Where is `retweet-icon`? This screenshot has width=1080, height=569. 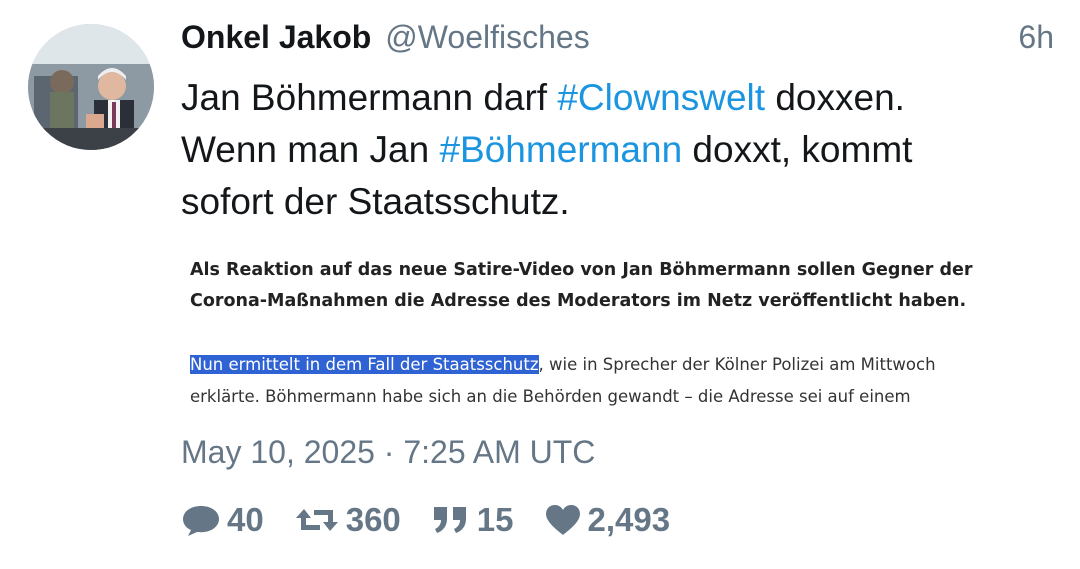 retweet-icon is located at coordinates (316, 520).